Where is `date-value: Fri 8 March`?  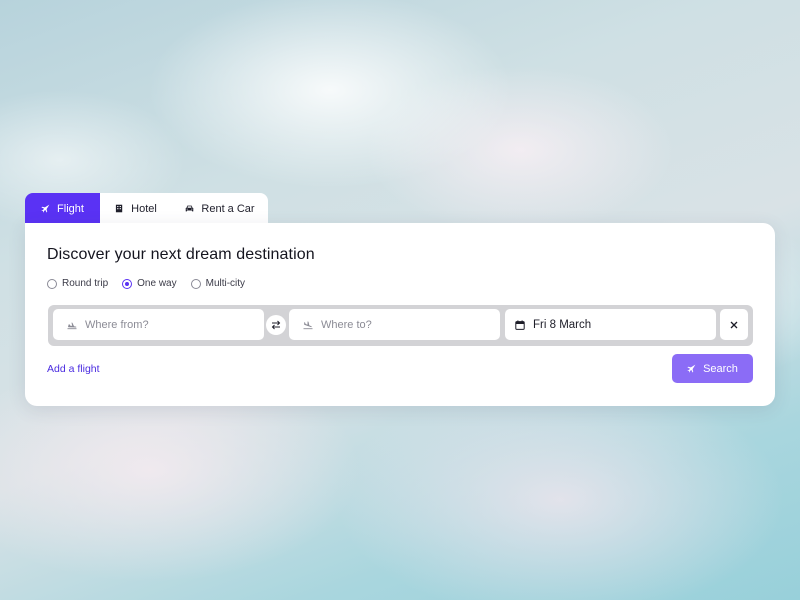
date-value: Fri 8 March is located at coordinates (562, 325).